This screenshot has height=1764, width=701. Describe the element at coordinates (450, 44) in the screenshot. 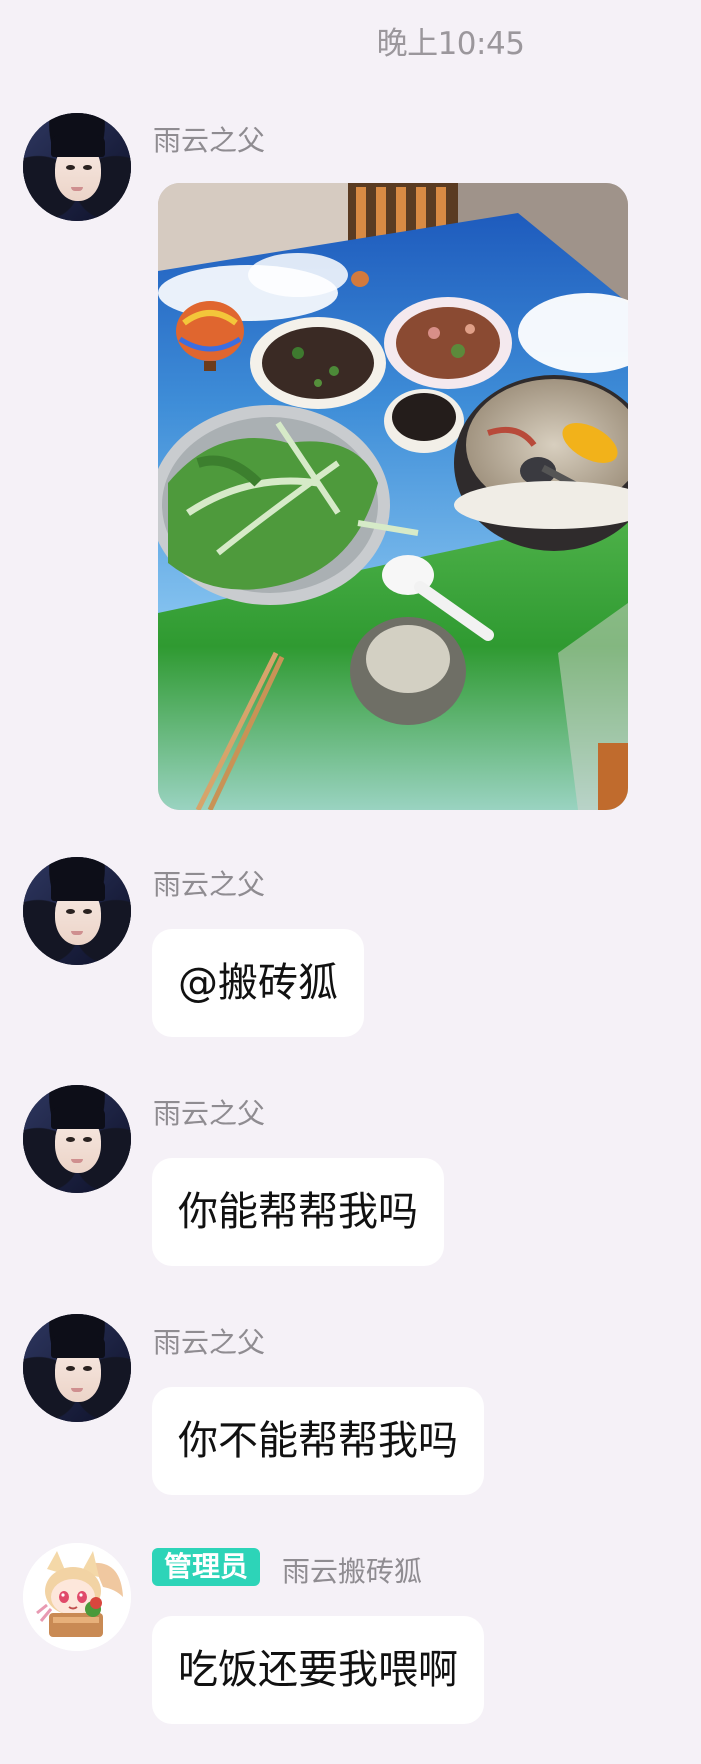

I see `timestamp: 晚上10:45` at that location.